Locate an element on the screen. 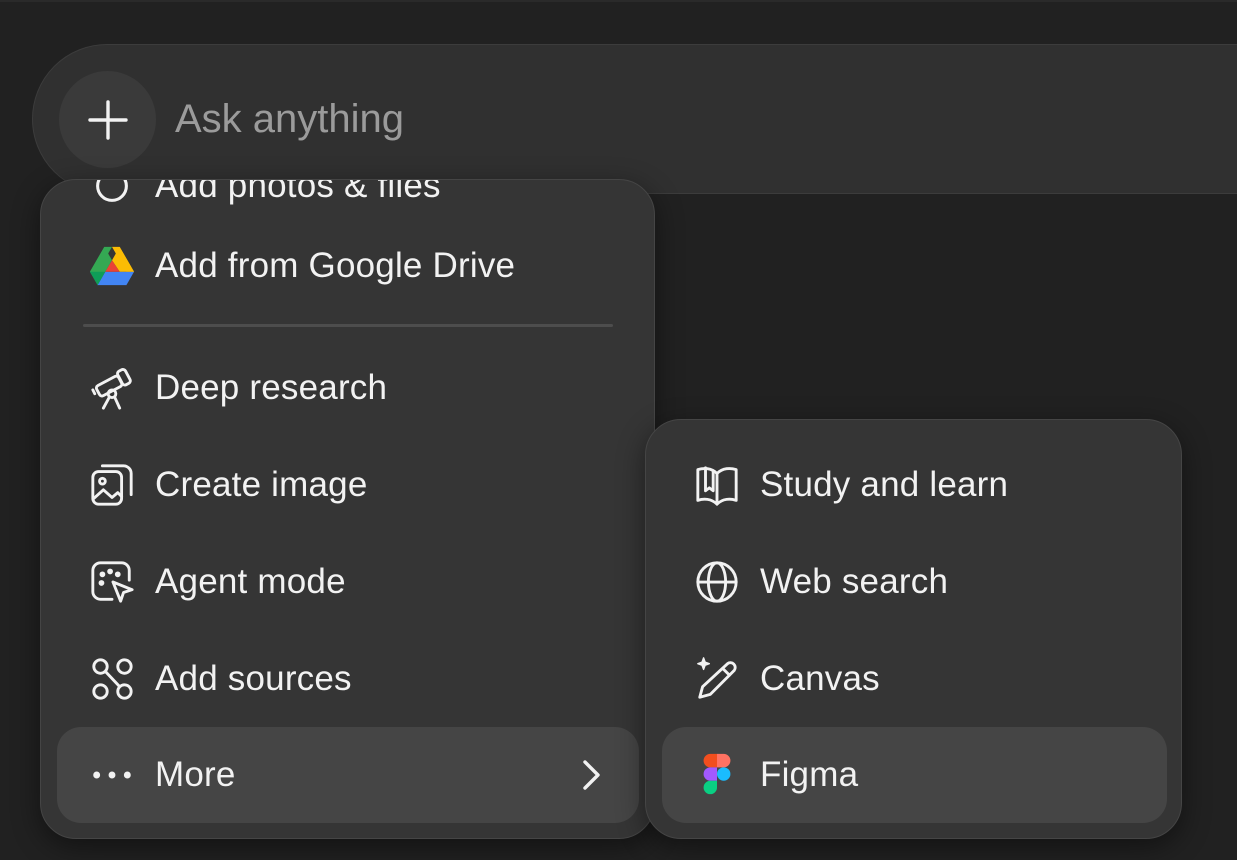  add-attachment-button is located at coordinates (107, 119).